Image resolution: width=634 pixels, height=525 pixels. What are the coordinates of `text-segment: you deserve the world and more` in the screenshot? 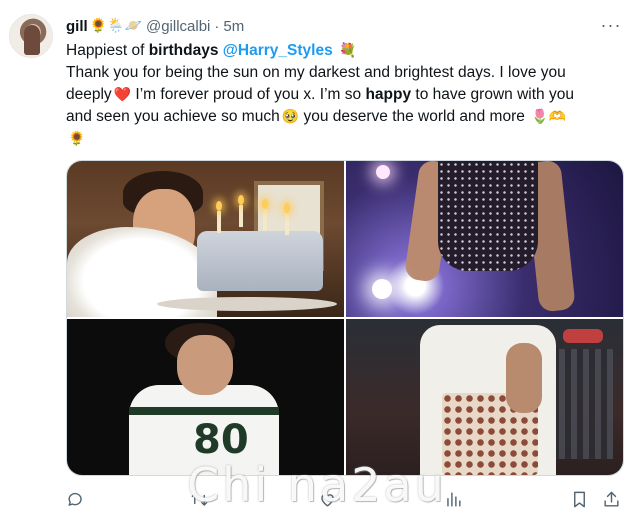 It's located at (414, 116).